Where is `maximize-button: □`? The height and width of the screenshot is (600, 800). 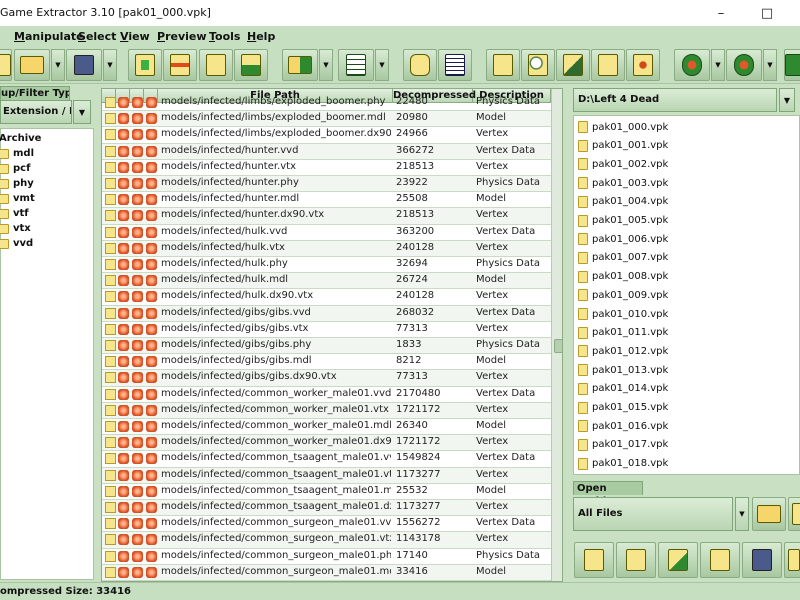
maximize-button: □ is located at coordinates (767, 13).